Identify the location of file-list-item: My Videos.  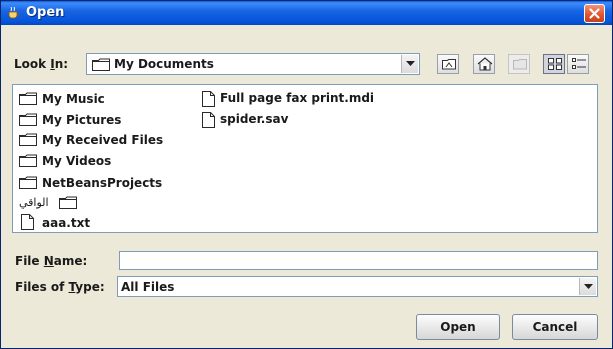
(104, 161).